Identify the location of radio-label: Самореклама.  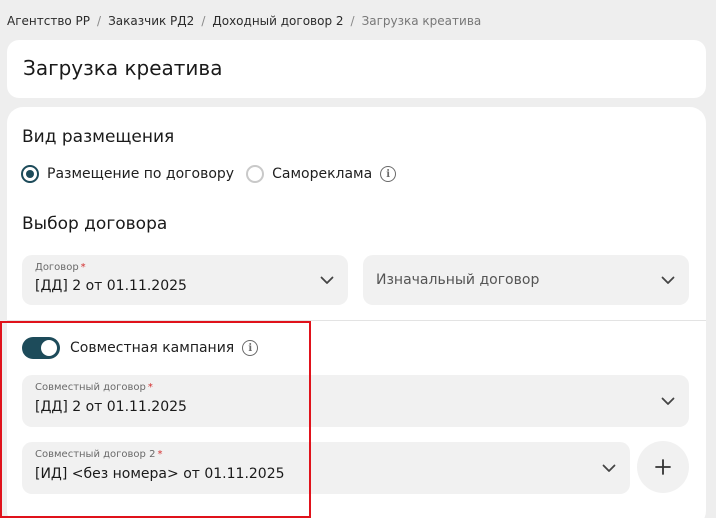
(322, 174).